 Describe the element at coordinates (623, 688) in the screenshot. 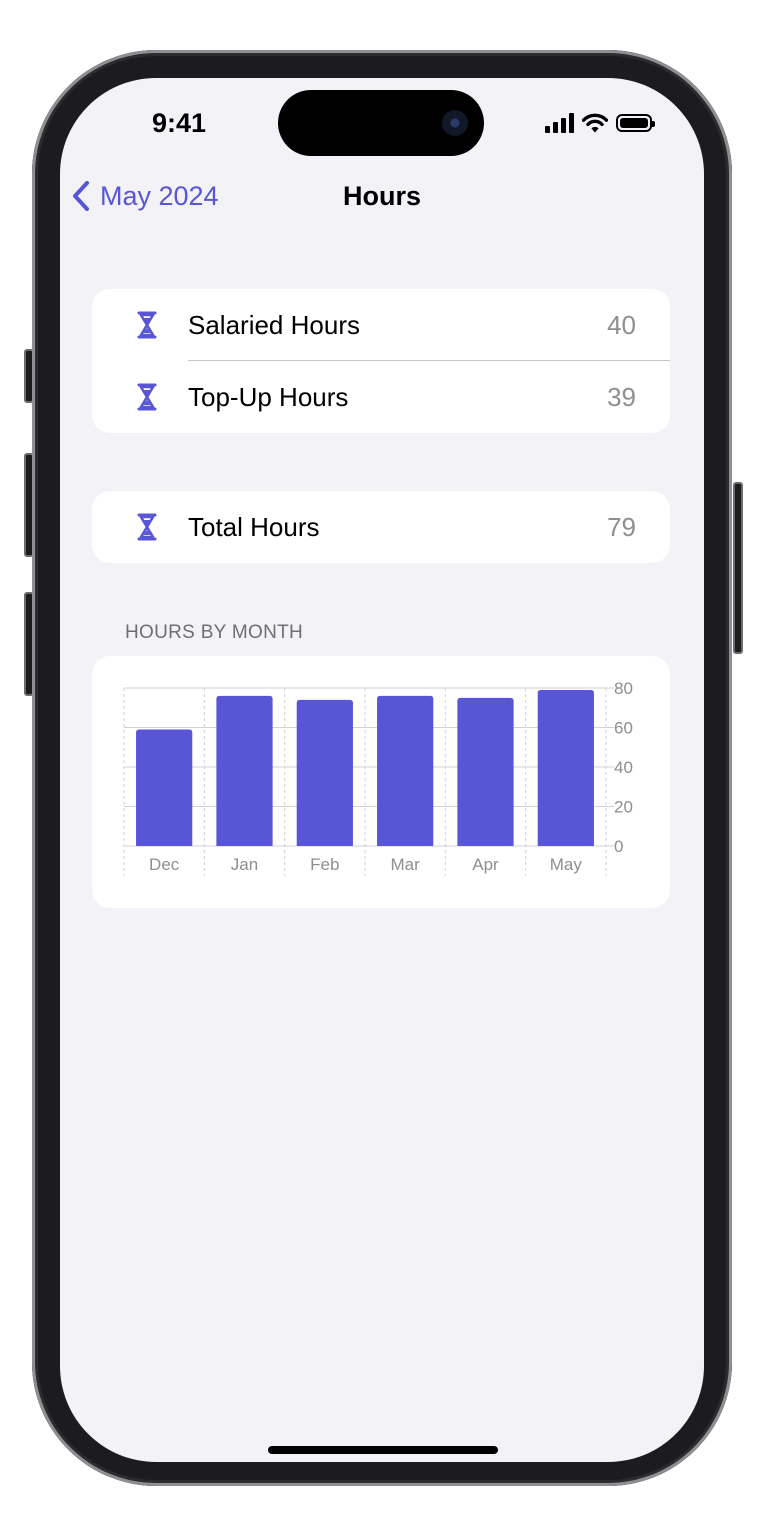

I see `y-tick-label: 80` at that location.